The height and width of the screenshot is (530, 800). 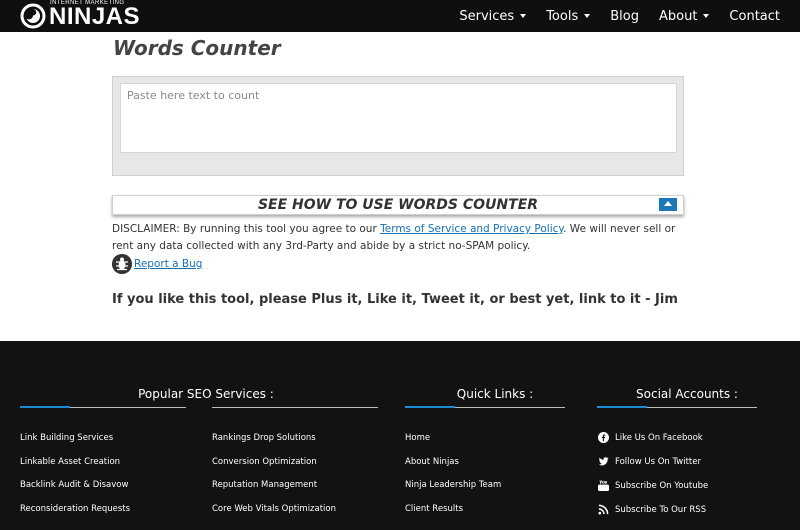 I want to click on footer-link-rankings-drop: Rankings Drop Solutions, so click(x=264, y=438).